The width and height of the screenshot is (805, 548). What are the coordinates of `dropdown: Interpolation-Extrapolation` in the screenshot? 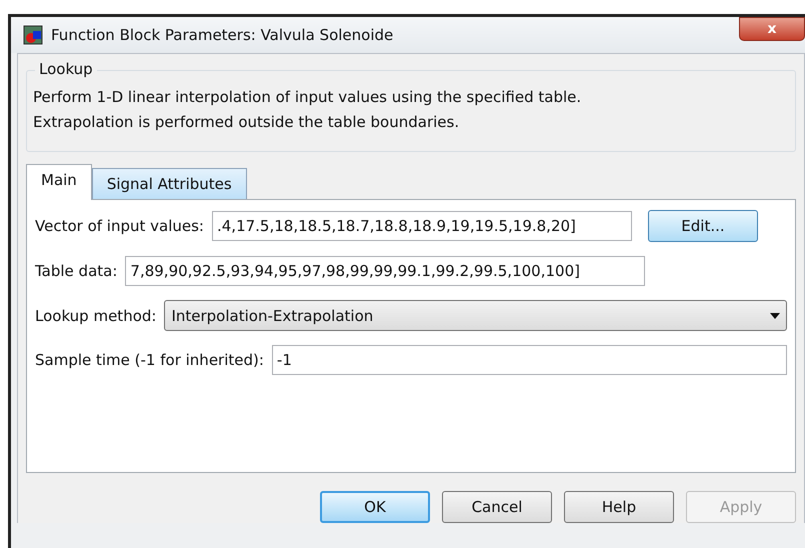 It's located at (475, 315).